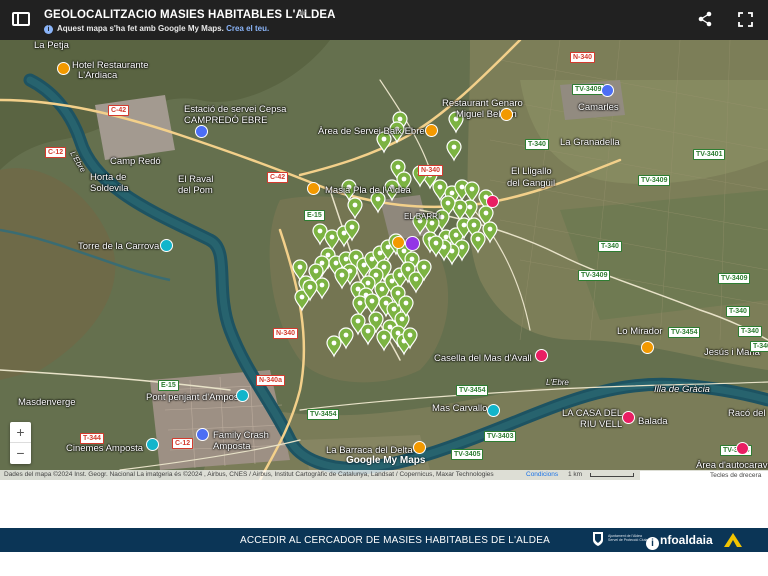 The width and height of the screenshot is (768, 576). What do you see at coordinates (47, 402) in the screenshot?
I see `place-label: Masdenverge` at bounding box center [47, 402].